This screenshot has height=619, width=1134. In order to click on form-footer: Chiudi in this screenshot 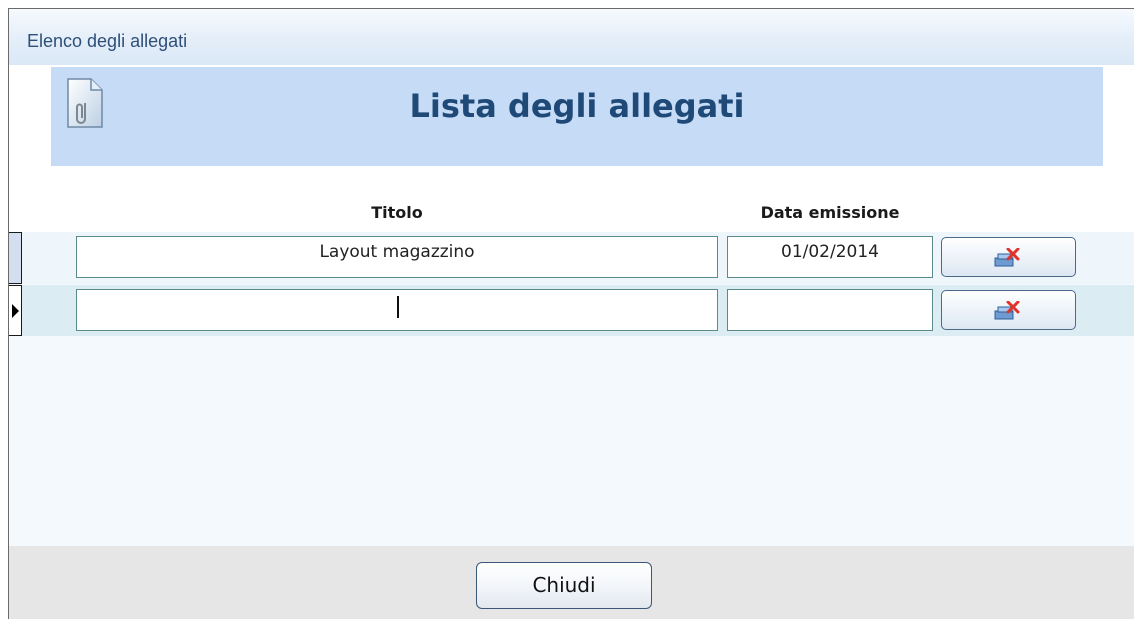, I will do `click(571, 582)`.